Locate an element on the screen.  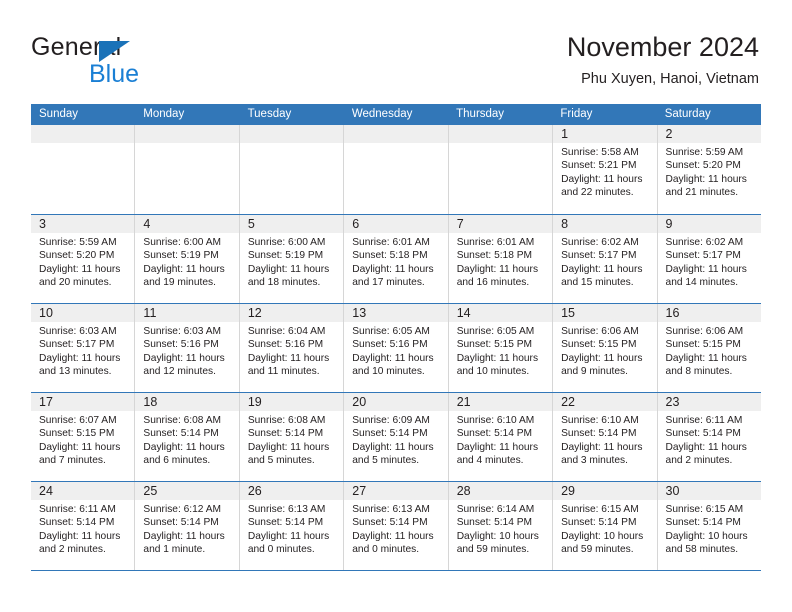
daylight-text: Daylight: 11 hours and 4 minutes. is located at coordinates (497, 454).